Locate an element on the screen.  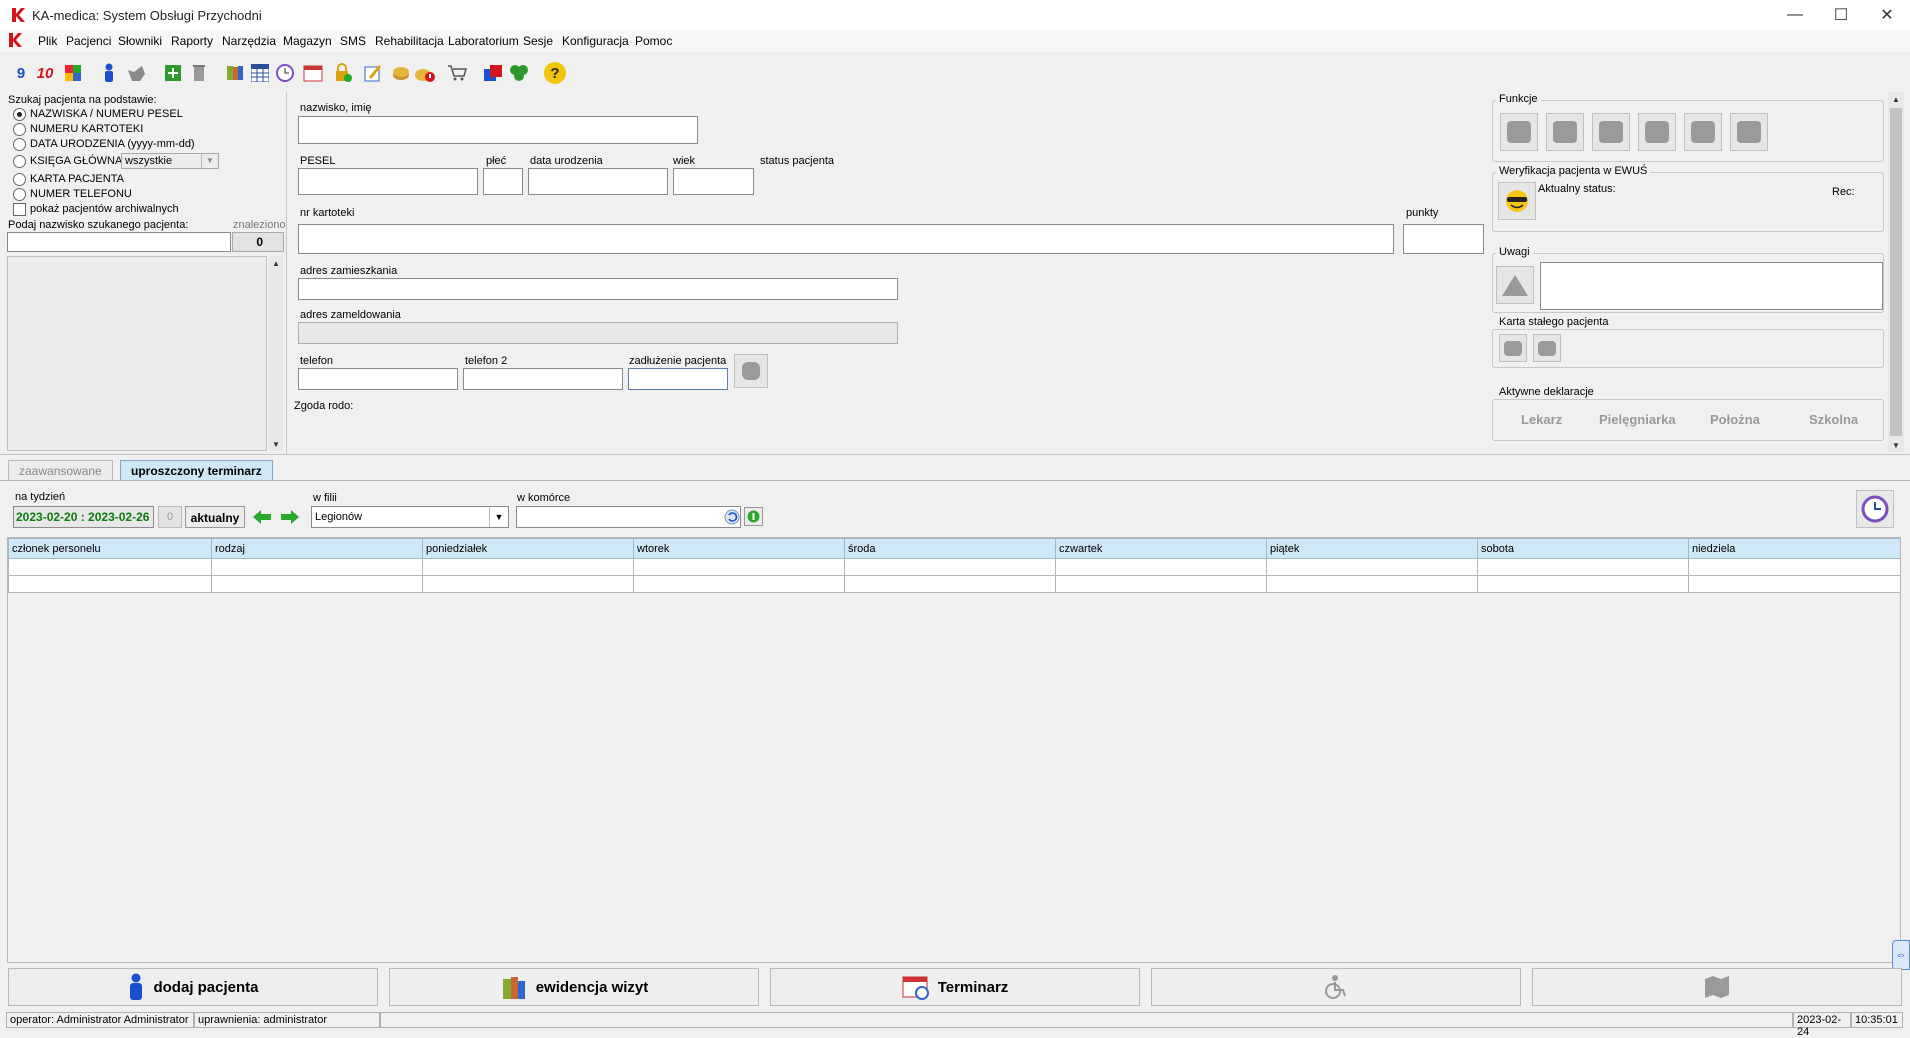
age-field is located at coordinates (713, 181).